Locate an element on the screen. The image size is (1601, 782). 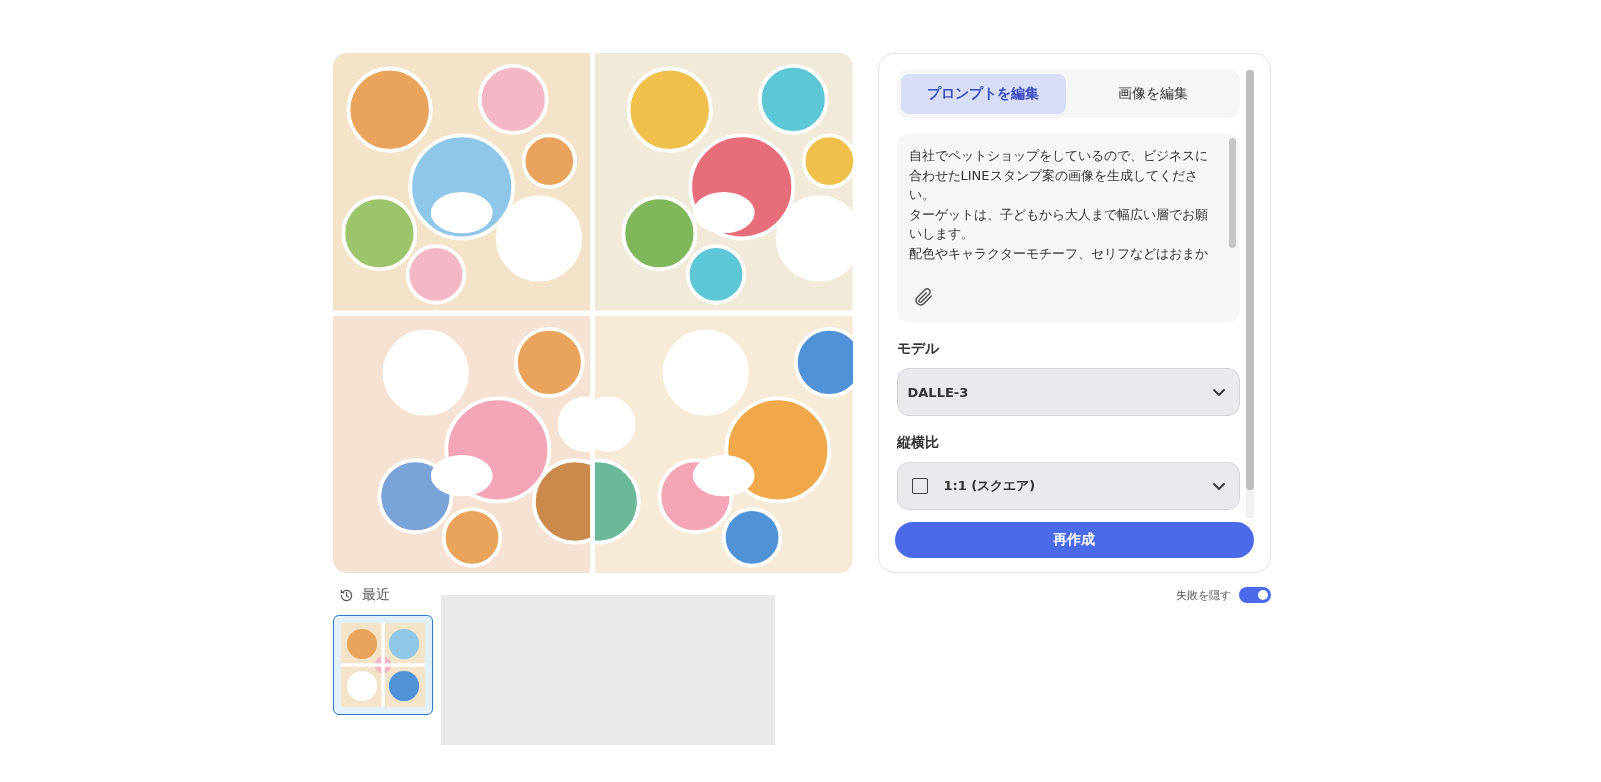
scrollbar-thumb is located at coordinates (1232, 193).